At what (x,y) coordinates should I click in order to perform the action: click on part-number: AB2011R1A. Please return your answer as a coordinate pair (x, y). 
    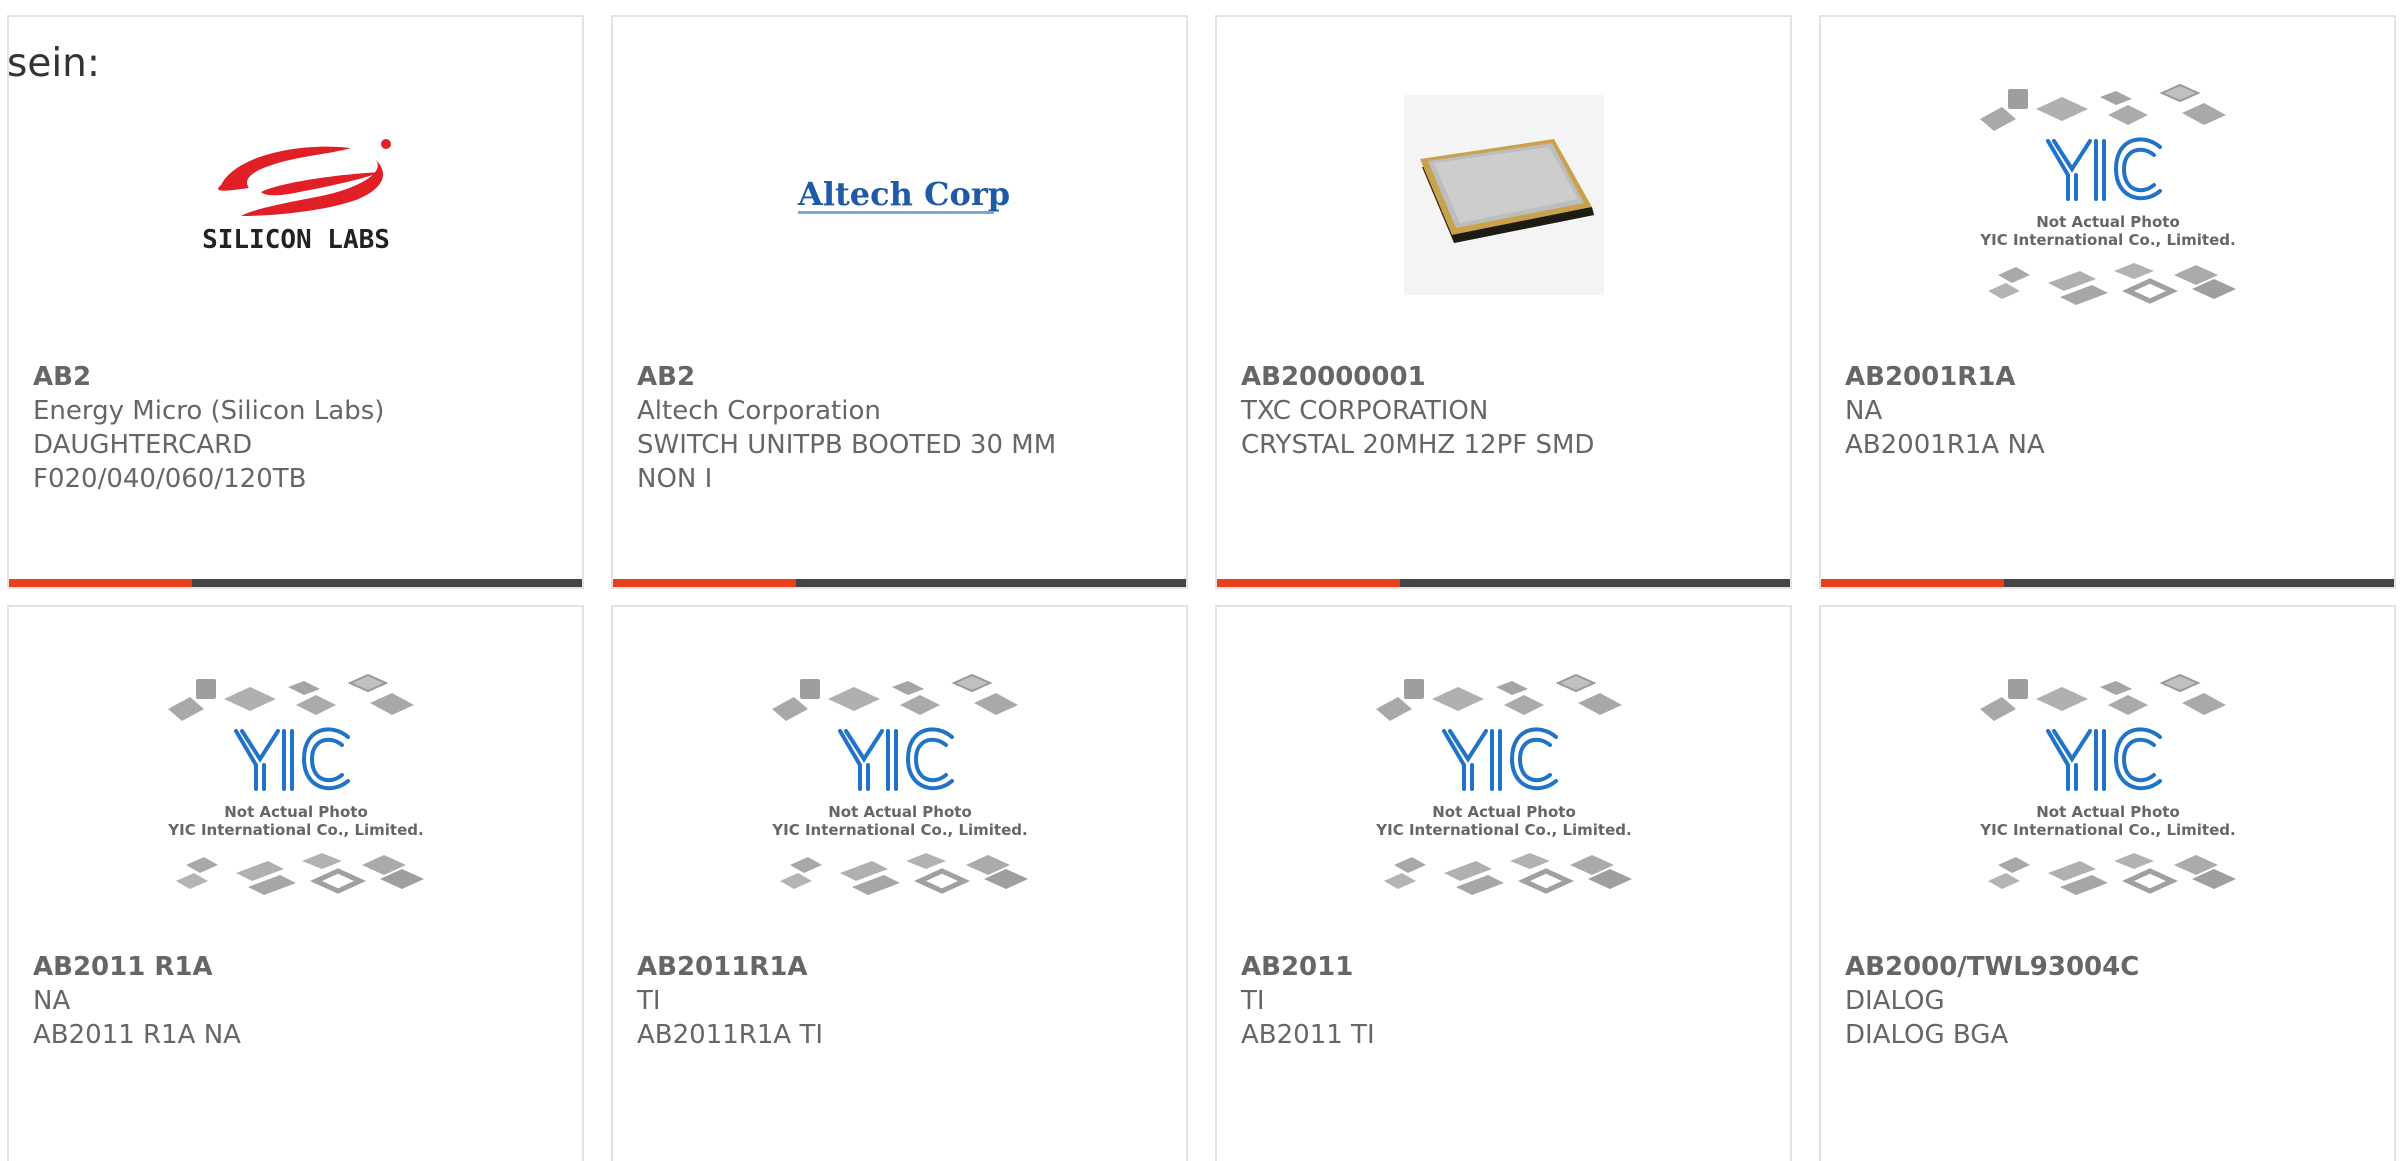
    Looking at the image, I should click on (901, 967).